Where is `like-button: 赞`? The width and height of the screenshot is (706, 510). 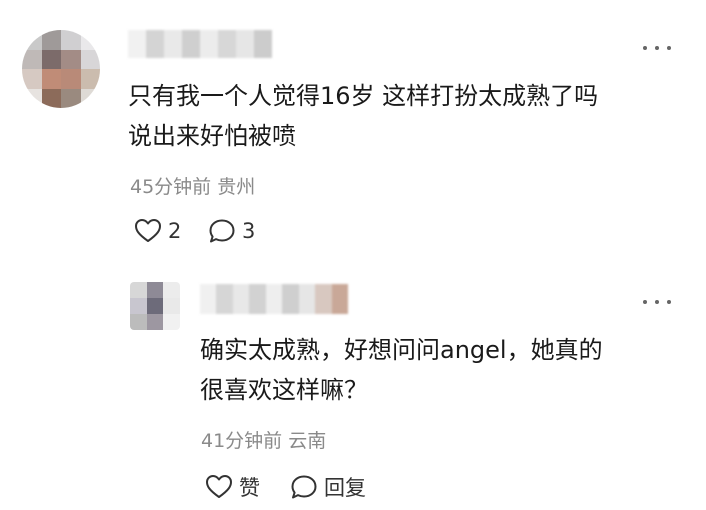 like-button: 赞 is located at coordinates (232, 487).